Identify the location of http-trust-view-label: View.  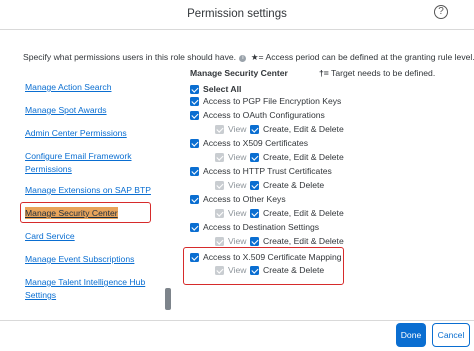
(237, 185).